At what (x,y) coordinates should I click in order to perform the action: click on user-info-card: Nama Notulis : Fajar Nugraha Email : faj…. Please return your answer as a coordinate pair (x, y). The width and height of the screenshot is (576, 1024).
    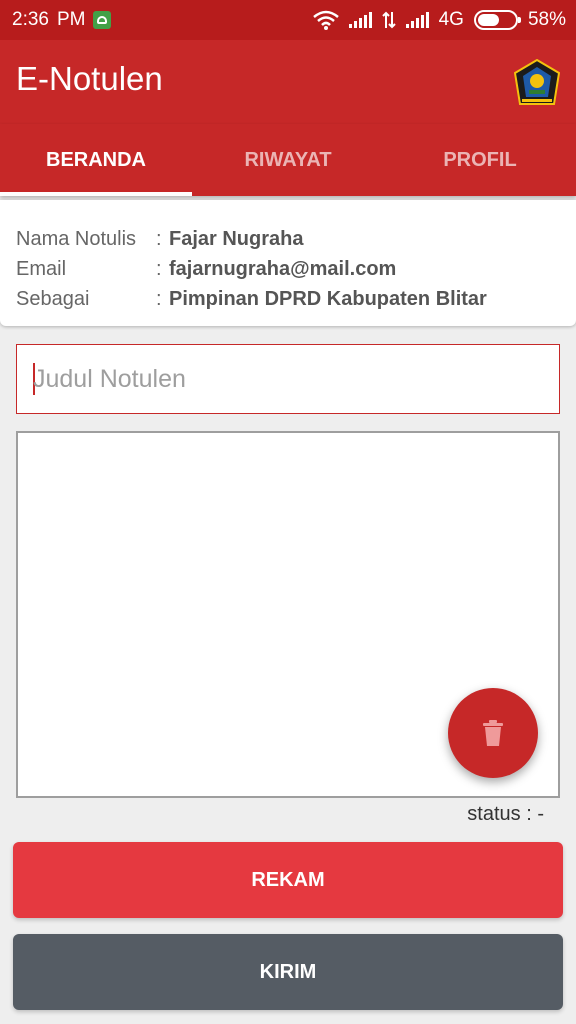
    Looking at the image, I should click on (288, 263).